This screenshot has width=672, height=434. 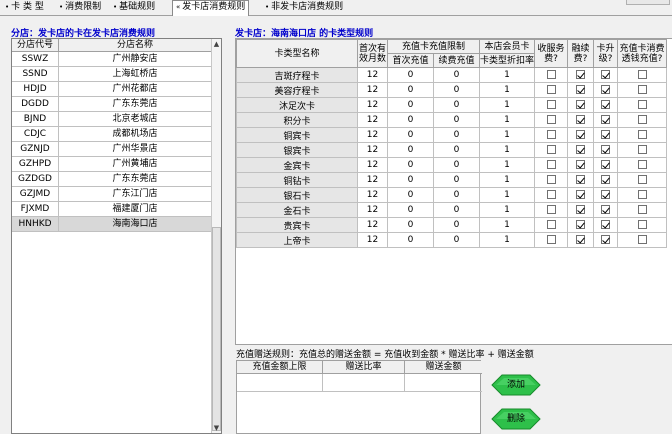 I want to click on scroll-down-icon: ▼, so click(x=216, y=428).